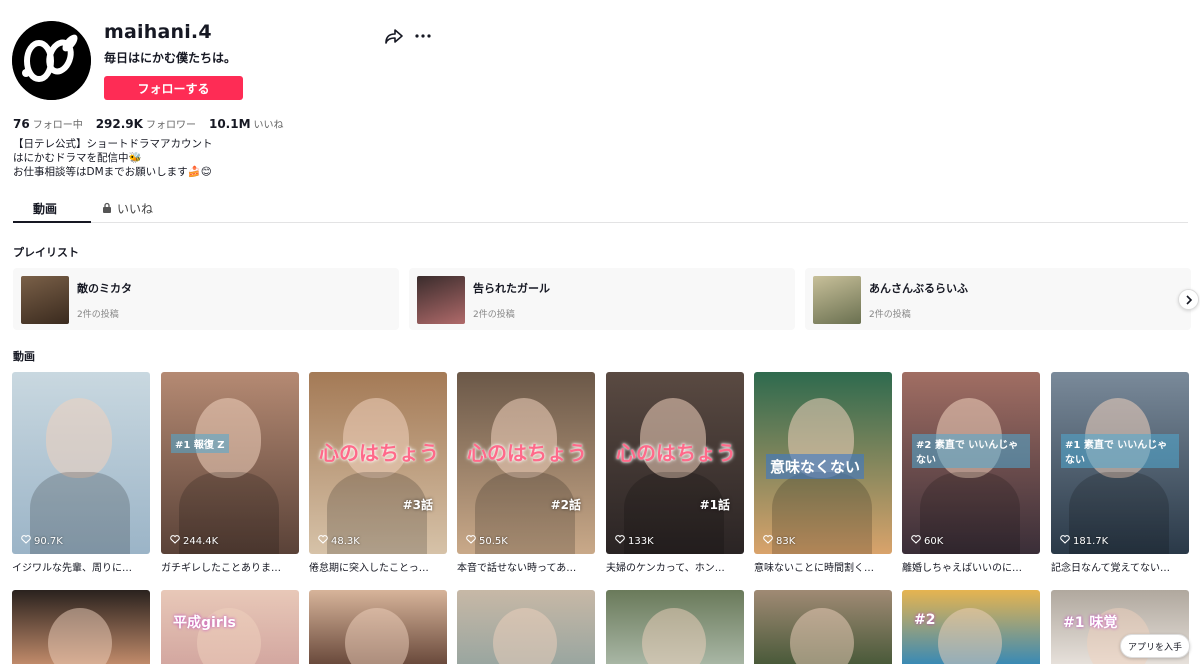  What do you see at coordinates (714, 505) in the screenshot?
I see `episode-label: #1話` at bounding box center [714, 505].